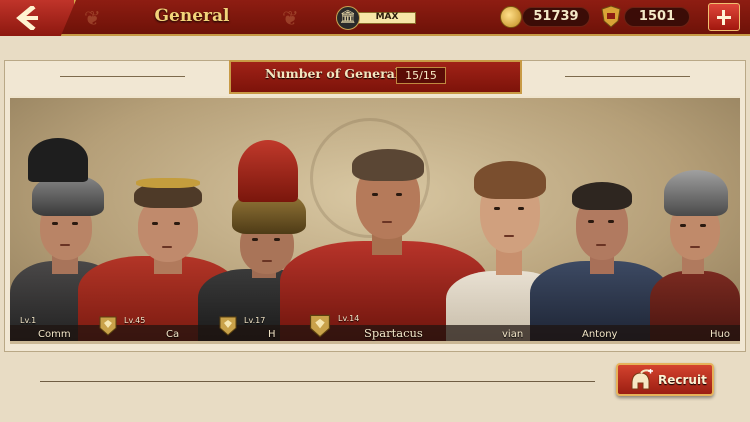 The width and height of the screenshot is (750, 422). Describe the element at coordinates (317, 381) in the screenshot. I see `bottom-divider` at that location.